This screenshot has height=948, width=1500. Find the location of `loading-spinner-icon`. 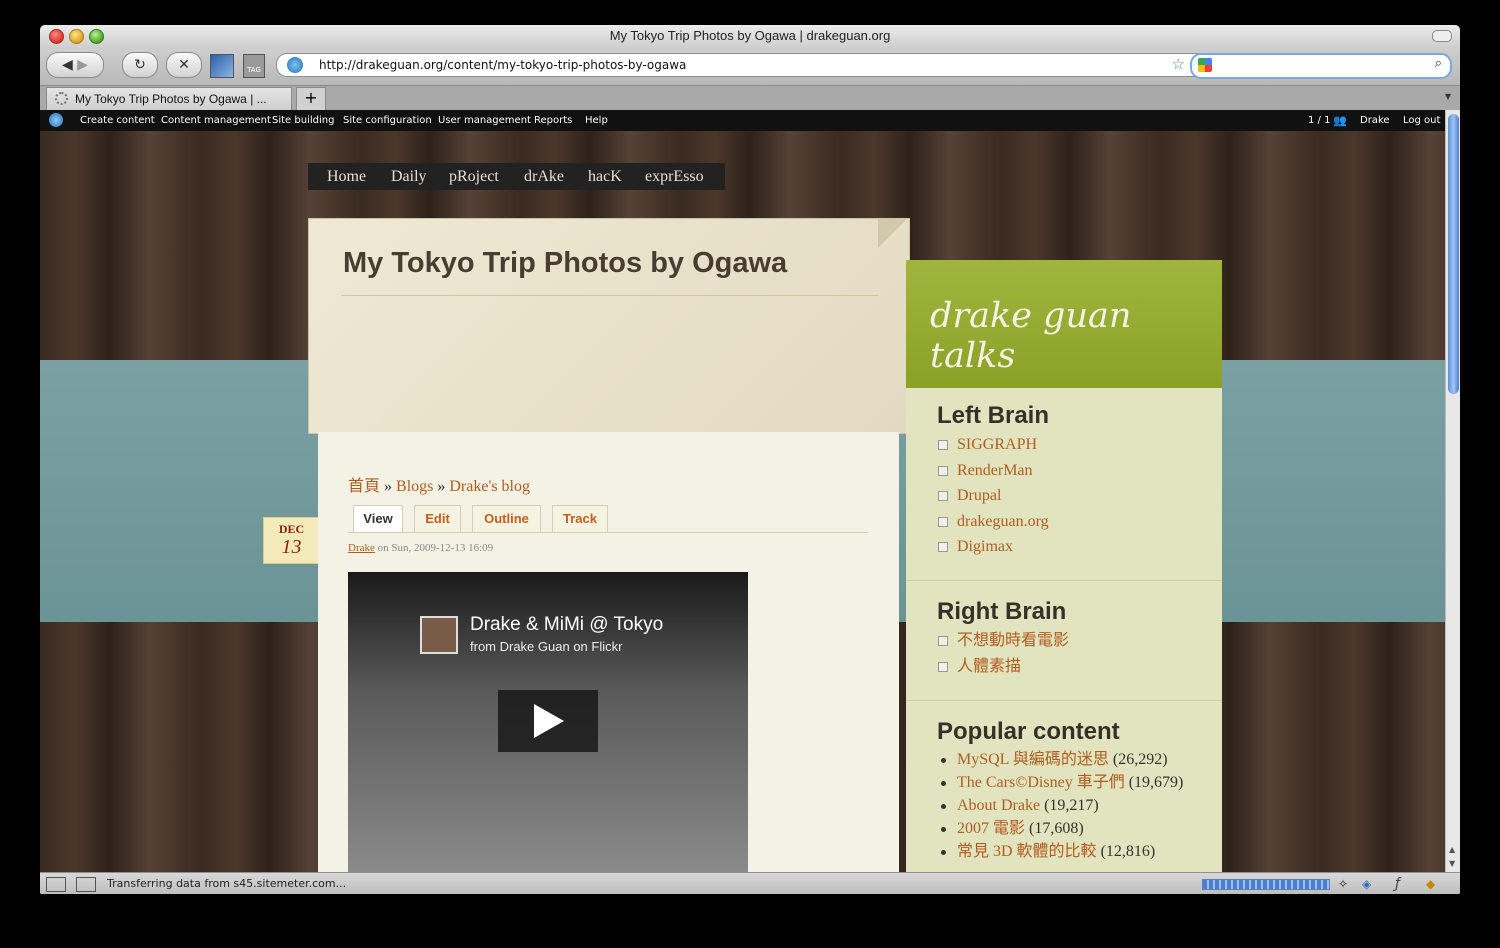

loading-spinner-icon is located at coordinates (61, 98).